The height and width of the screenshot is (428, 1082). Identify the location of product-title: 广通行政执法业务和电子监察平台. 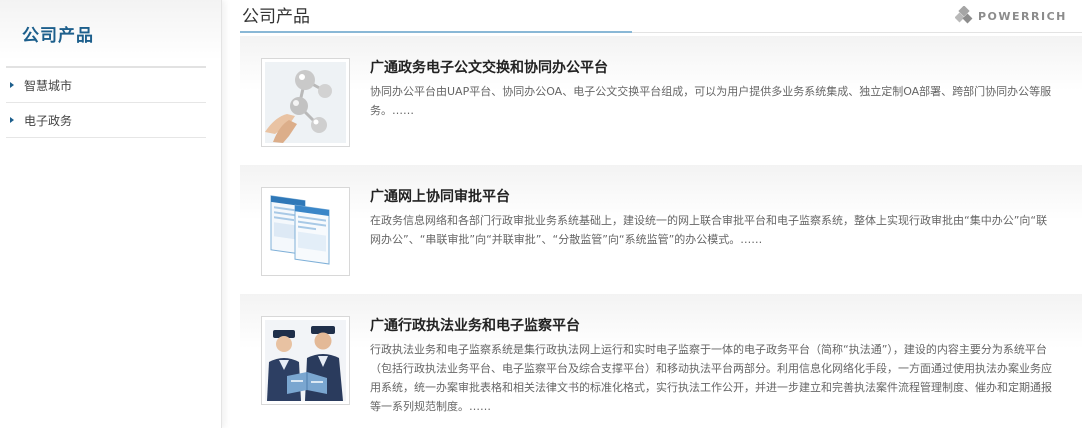
(475, 325).